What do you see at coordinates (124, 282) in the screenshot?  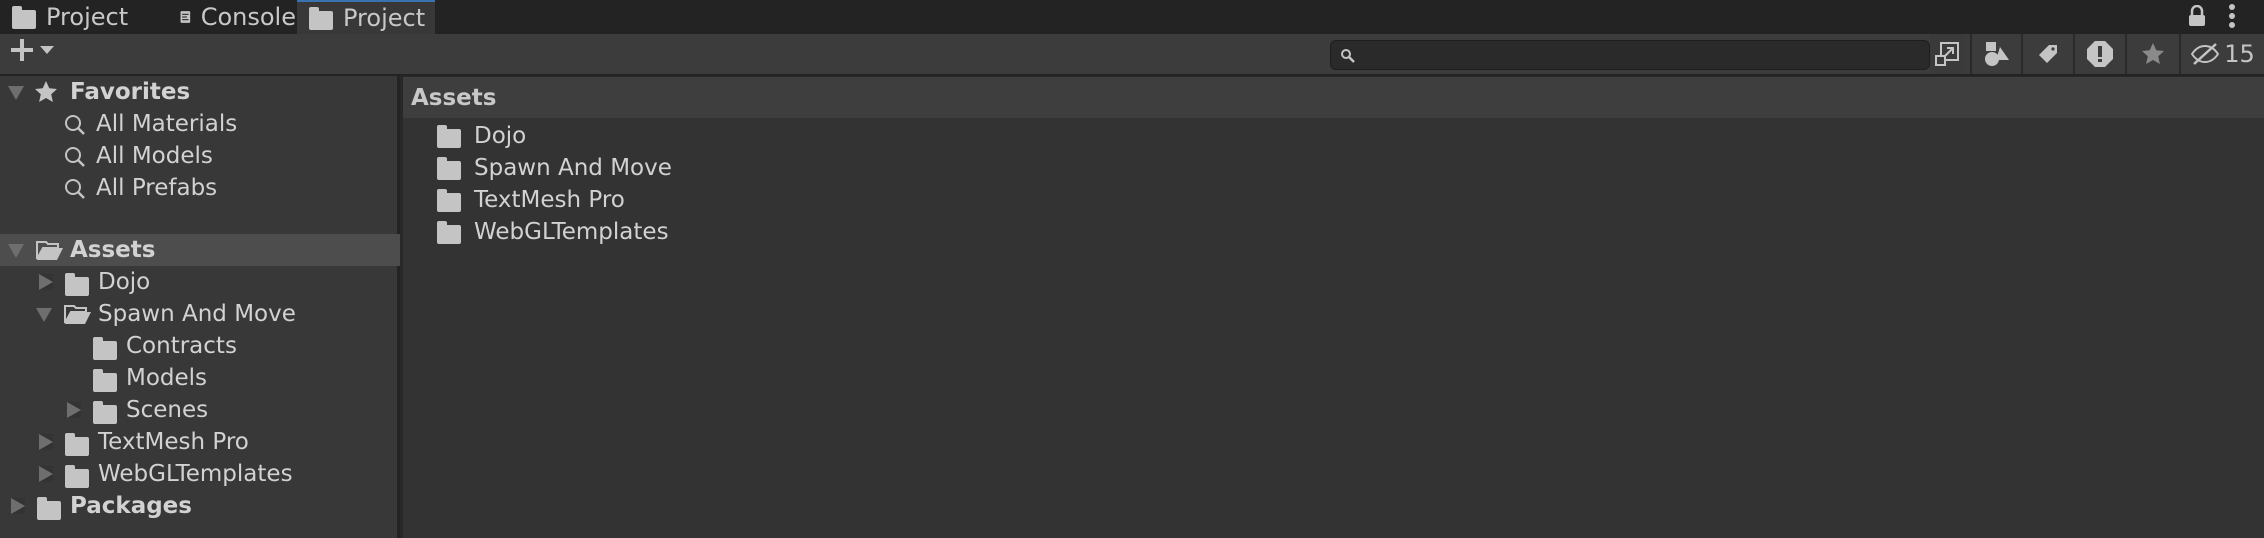 I see `tree-item-label: Dojo` at bounding box center [124, 282].